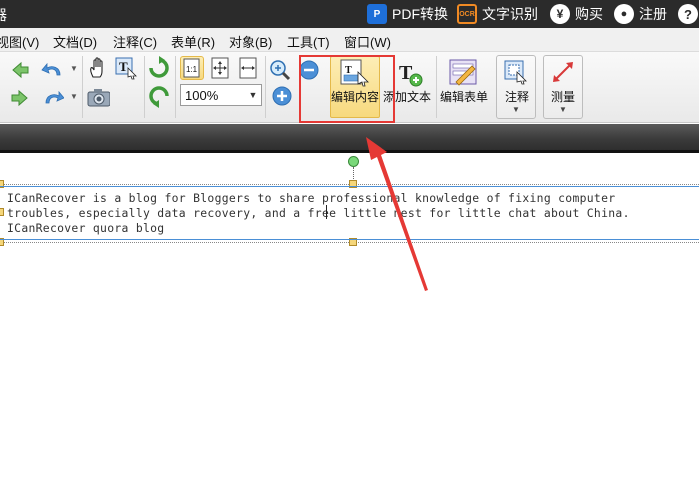 This screenshot has height=502, width=699. Describe the element at coordinates (377, 14) in the screenshot. I see `pdf-convert-icon: P` at that location.